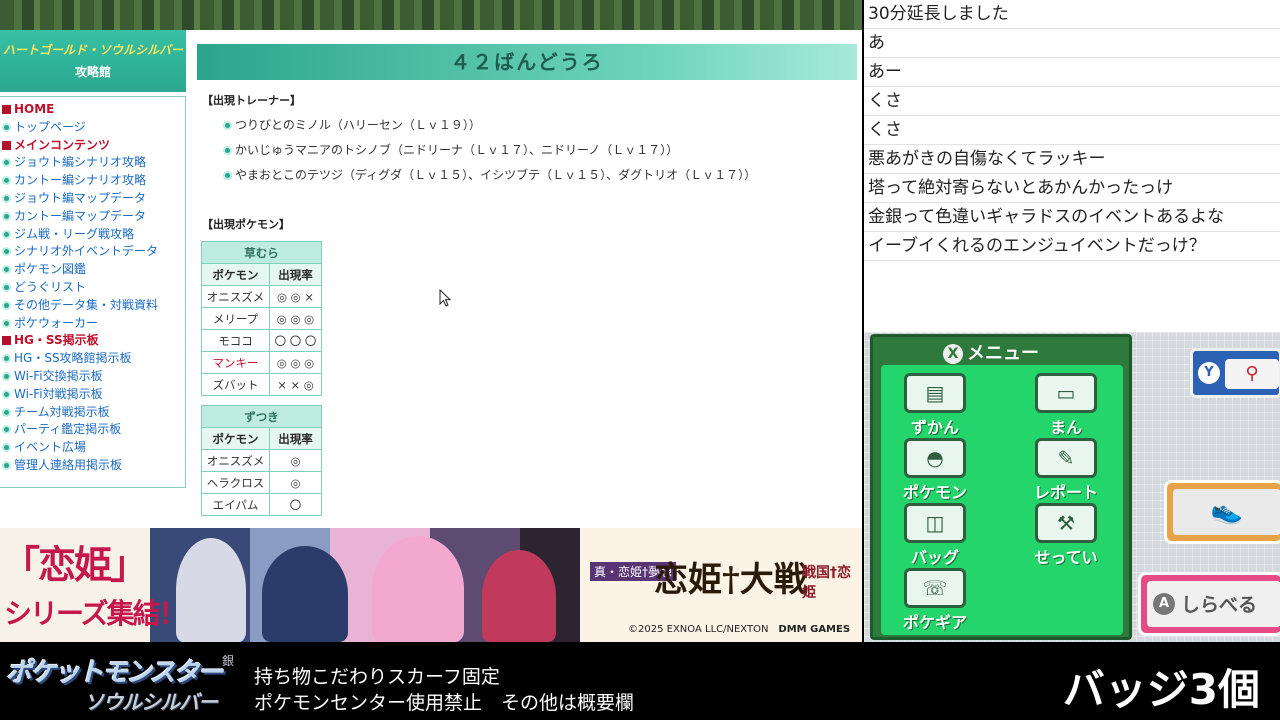  I want to click on sidebar-link: Wi-Fi対戦掲示板, so click(92, 395).